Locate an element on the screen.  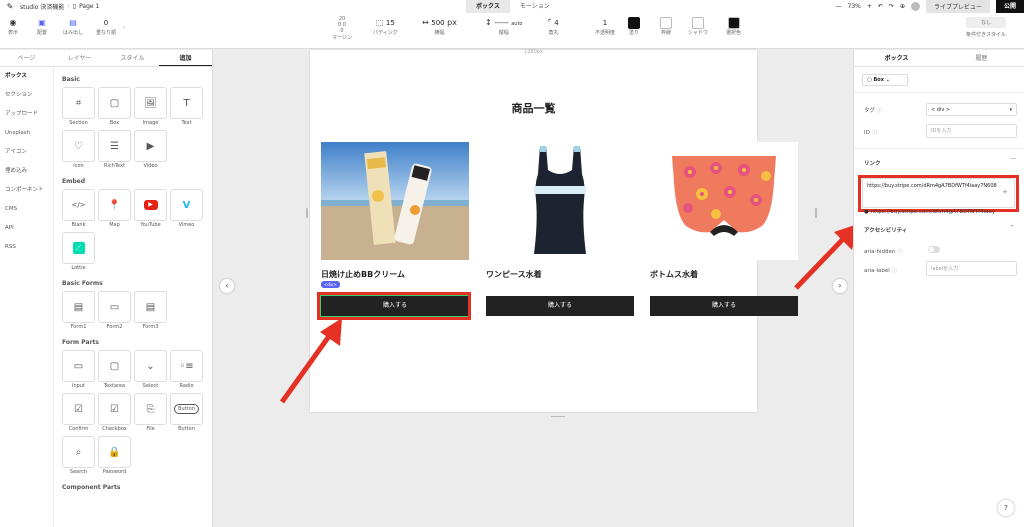
zoom-level: 73% is located at coordinates (854, 6).